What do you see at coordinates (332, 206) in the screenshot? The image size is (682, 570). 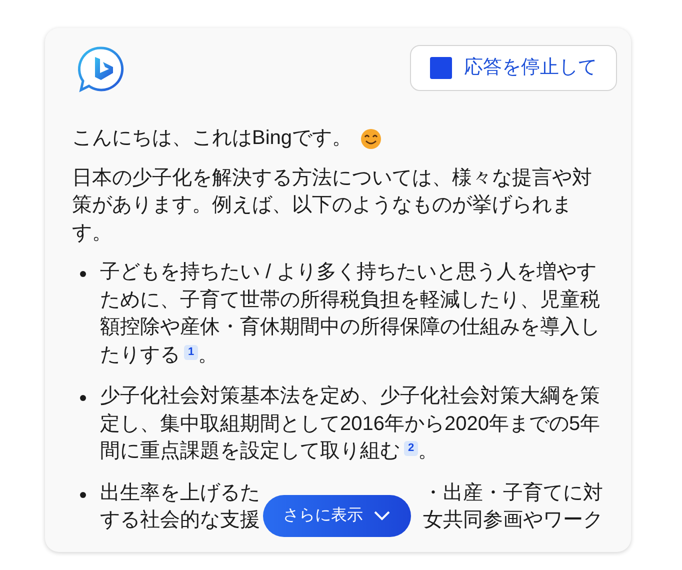 I see `intro-paragraph: 日本の少子化を解決する方法については、様々な提言や対策があります。例えば、以下のようなものが挙げられます。` at bounding box center [332, 206].